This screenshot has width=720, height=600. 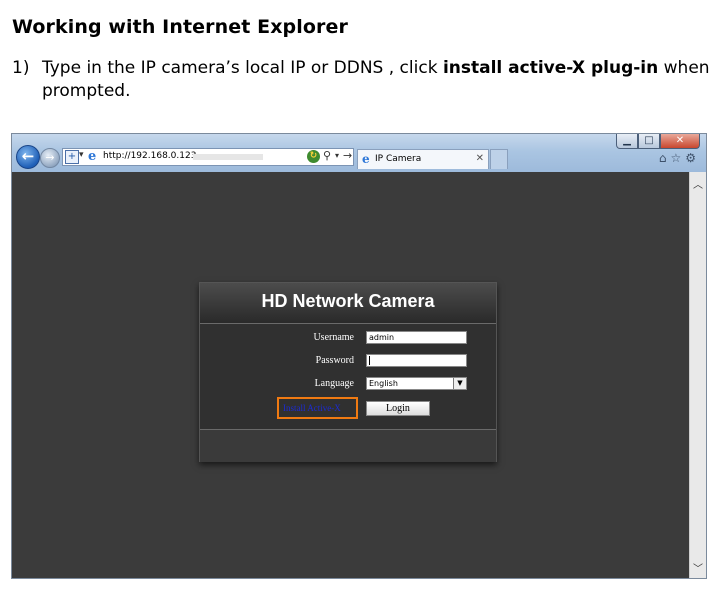 What do you see at coordinates (366, 159) in the screenshot?
I see `ie-tab-icon: e` at bounding box center [366, 159].